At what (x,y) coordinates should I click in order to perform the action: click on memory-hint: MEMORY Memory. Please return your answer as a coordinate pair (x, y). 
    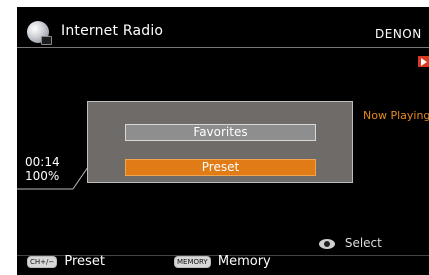
    Looking at the image, I should click on (222, 261).